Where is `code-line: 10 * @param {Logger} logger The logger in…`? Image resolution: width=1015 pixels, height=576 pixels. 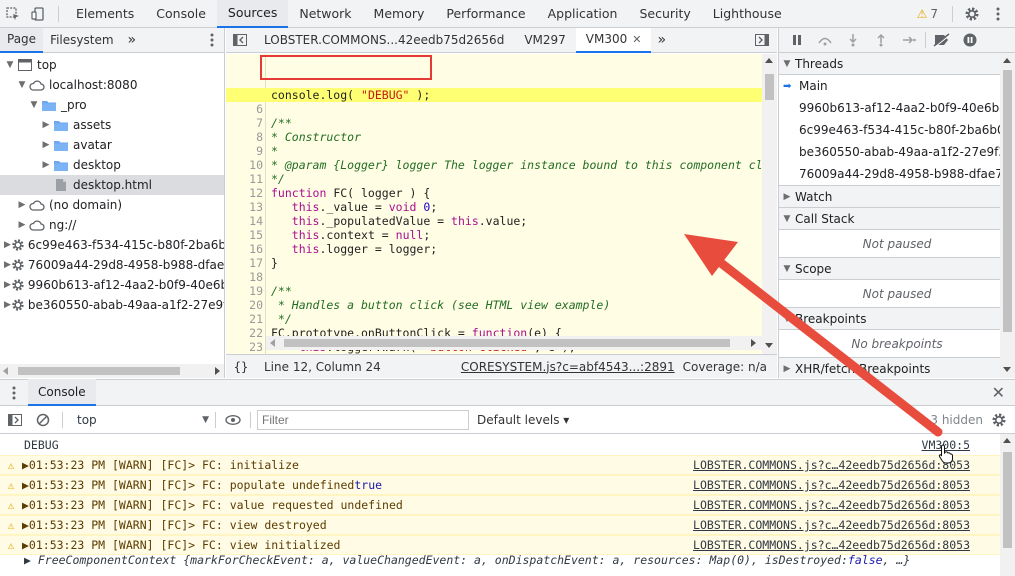
code-line: 10 * @param {Logger} logger The logger in… is located at coordinates (494, 165).